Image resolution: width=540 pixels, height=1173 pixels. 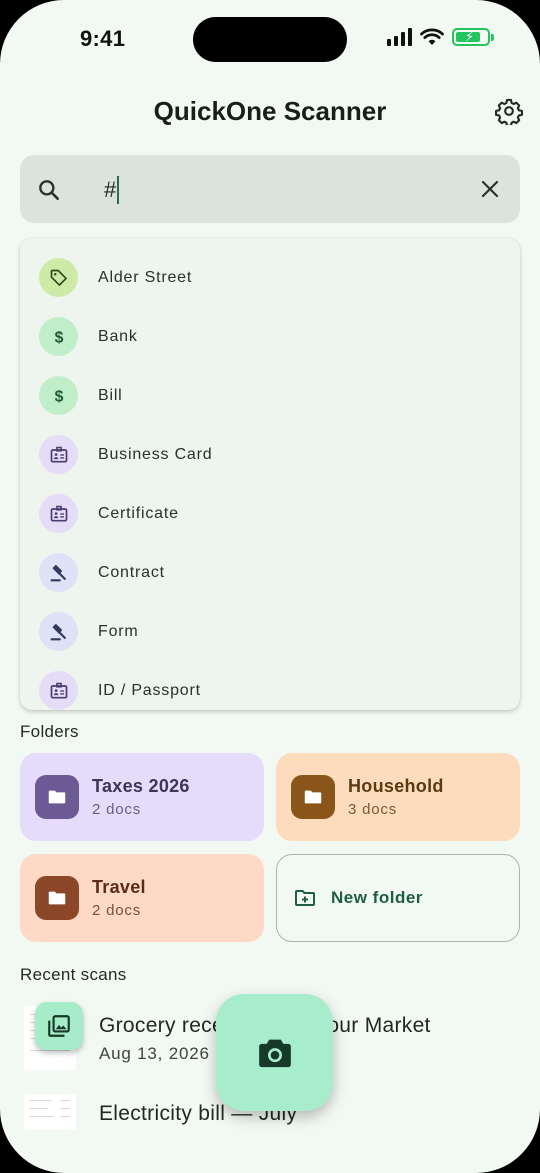 I want to click on settings-button, so click(x=509, y=111).